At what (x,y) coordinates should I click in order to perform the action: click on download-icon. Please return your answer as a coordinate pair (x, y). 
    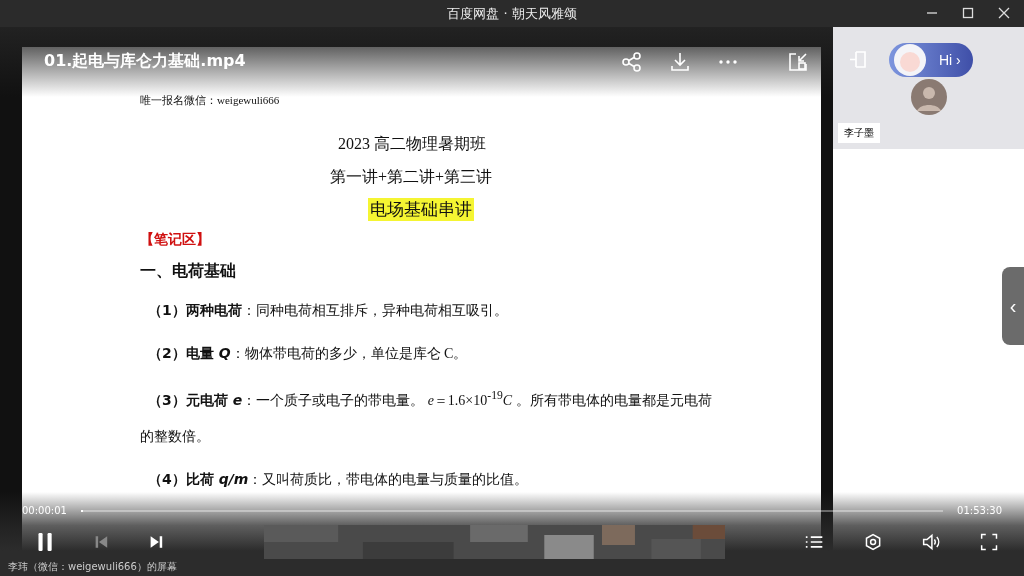
    Looking at the image, I should click on (680, 62).